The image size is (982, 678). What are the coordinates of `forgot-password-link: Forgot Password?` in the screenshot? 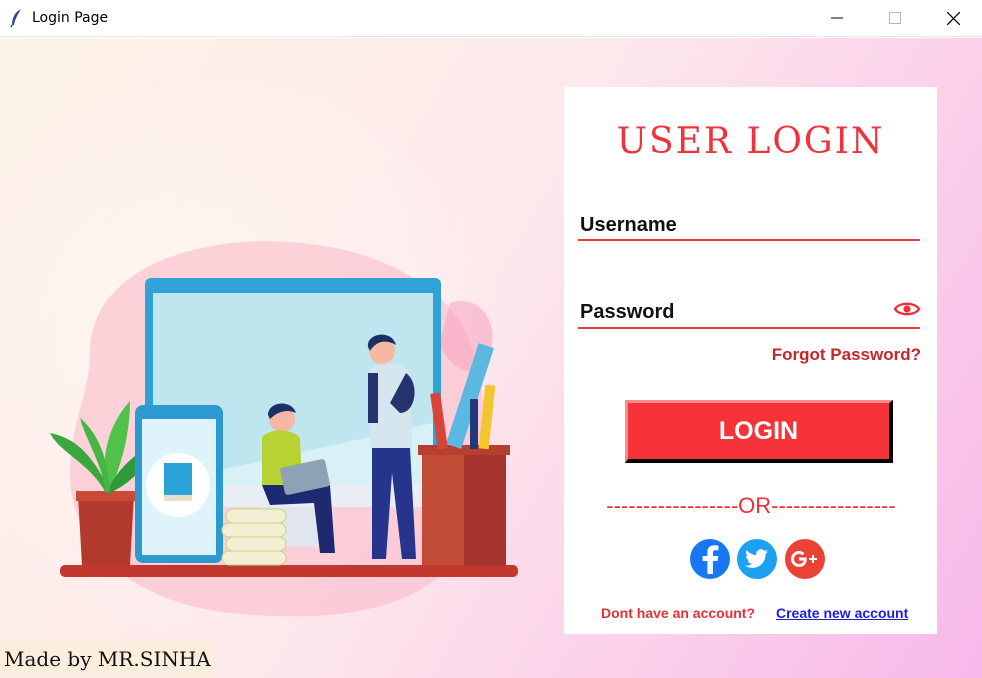 It's located at (846, 355).